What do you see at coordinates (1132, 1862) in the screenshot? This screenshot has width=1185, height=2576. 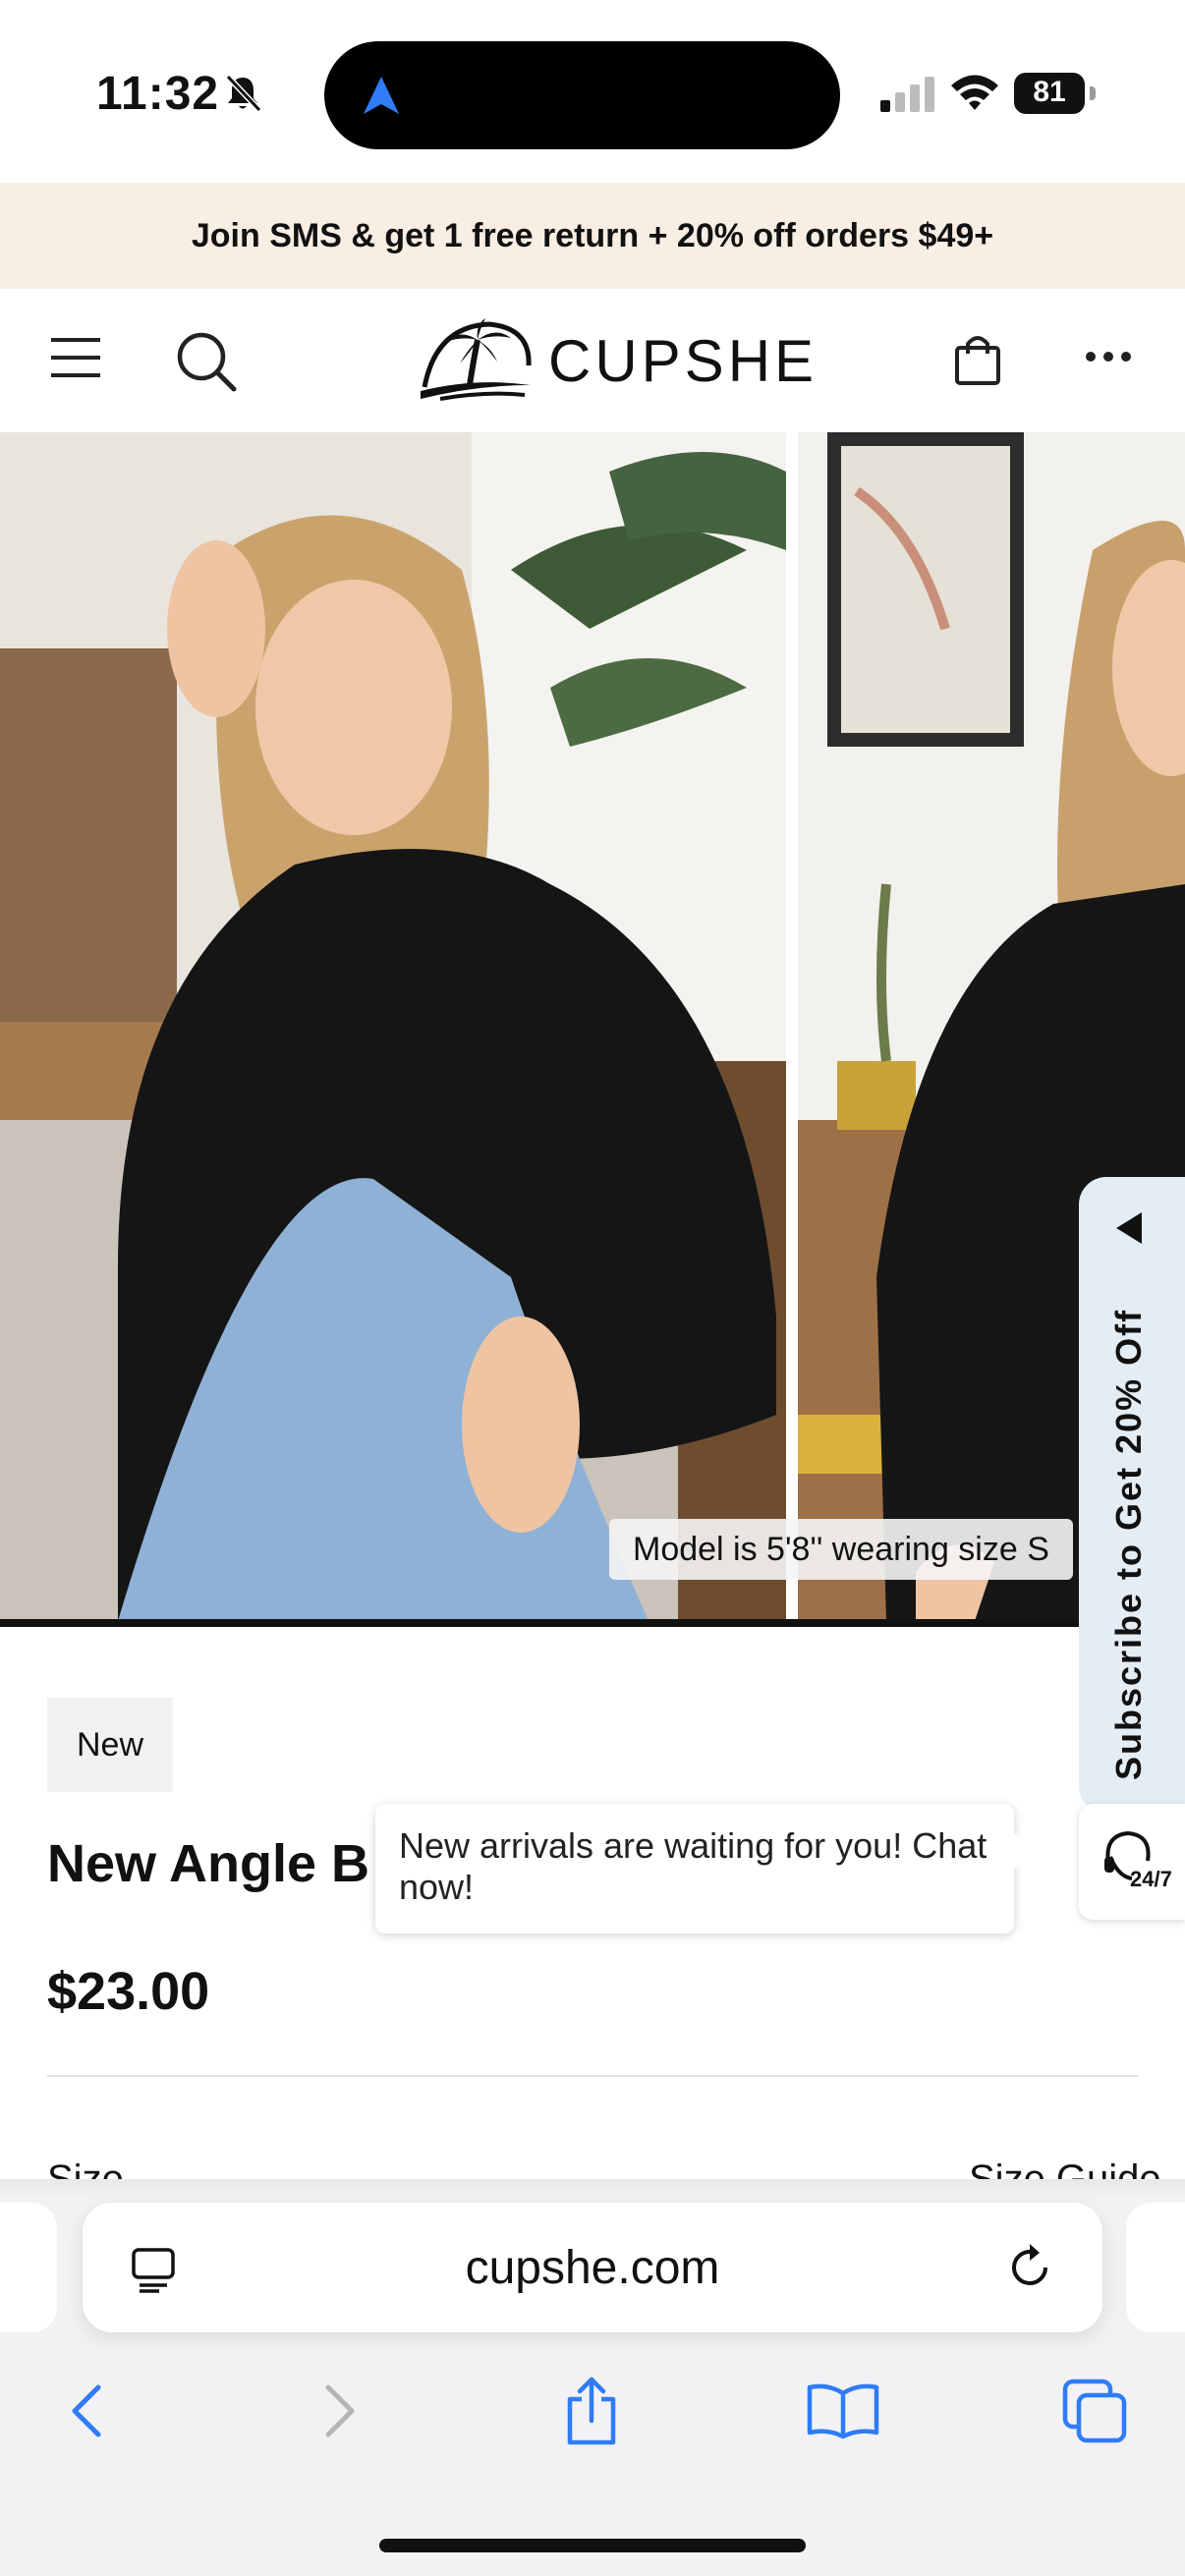 I see `chat-support-button: 24/7` at bounding box center [1132, 1862].